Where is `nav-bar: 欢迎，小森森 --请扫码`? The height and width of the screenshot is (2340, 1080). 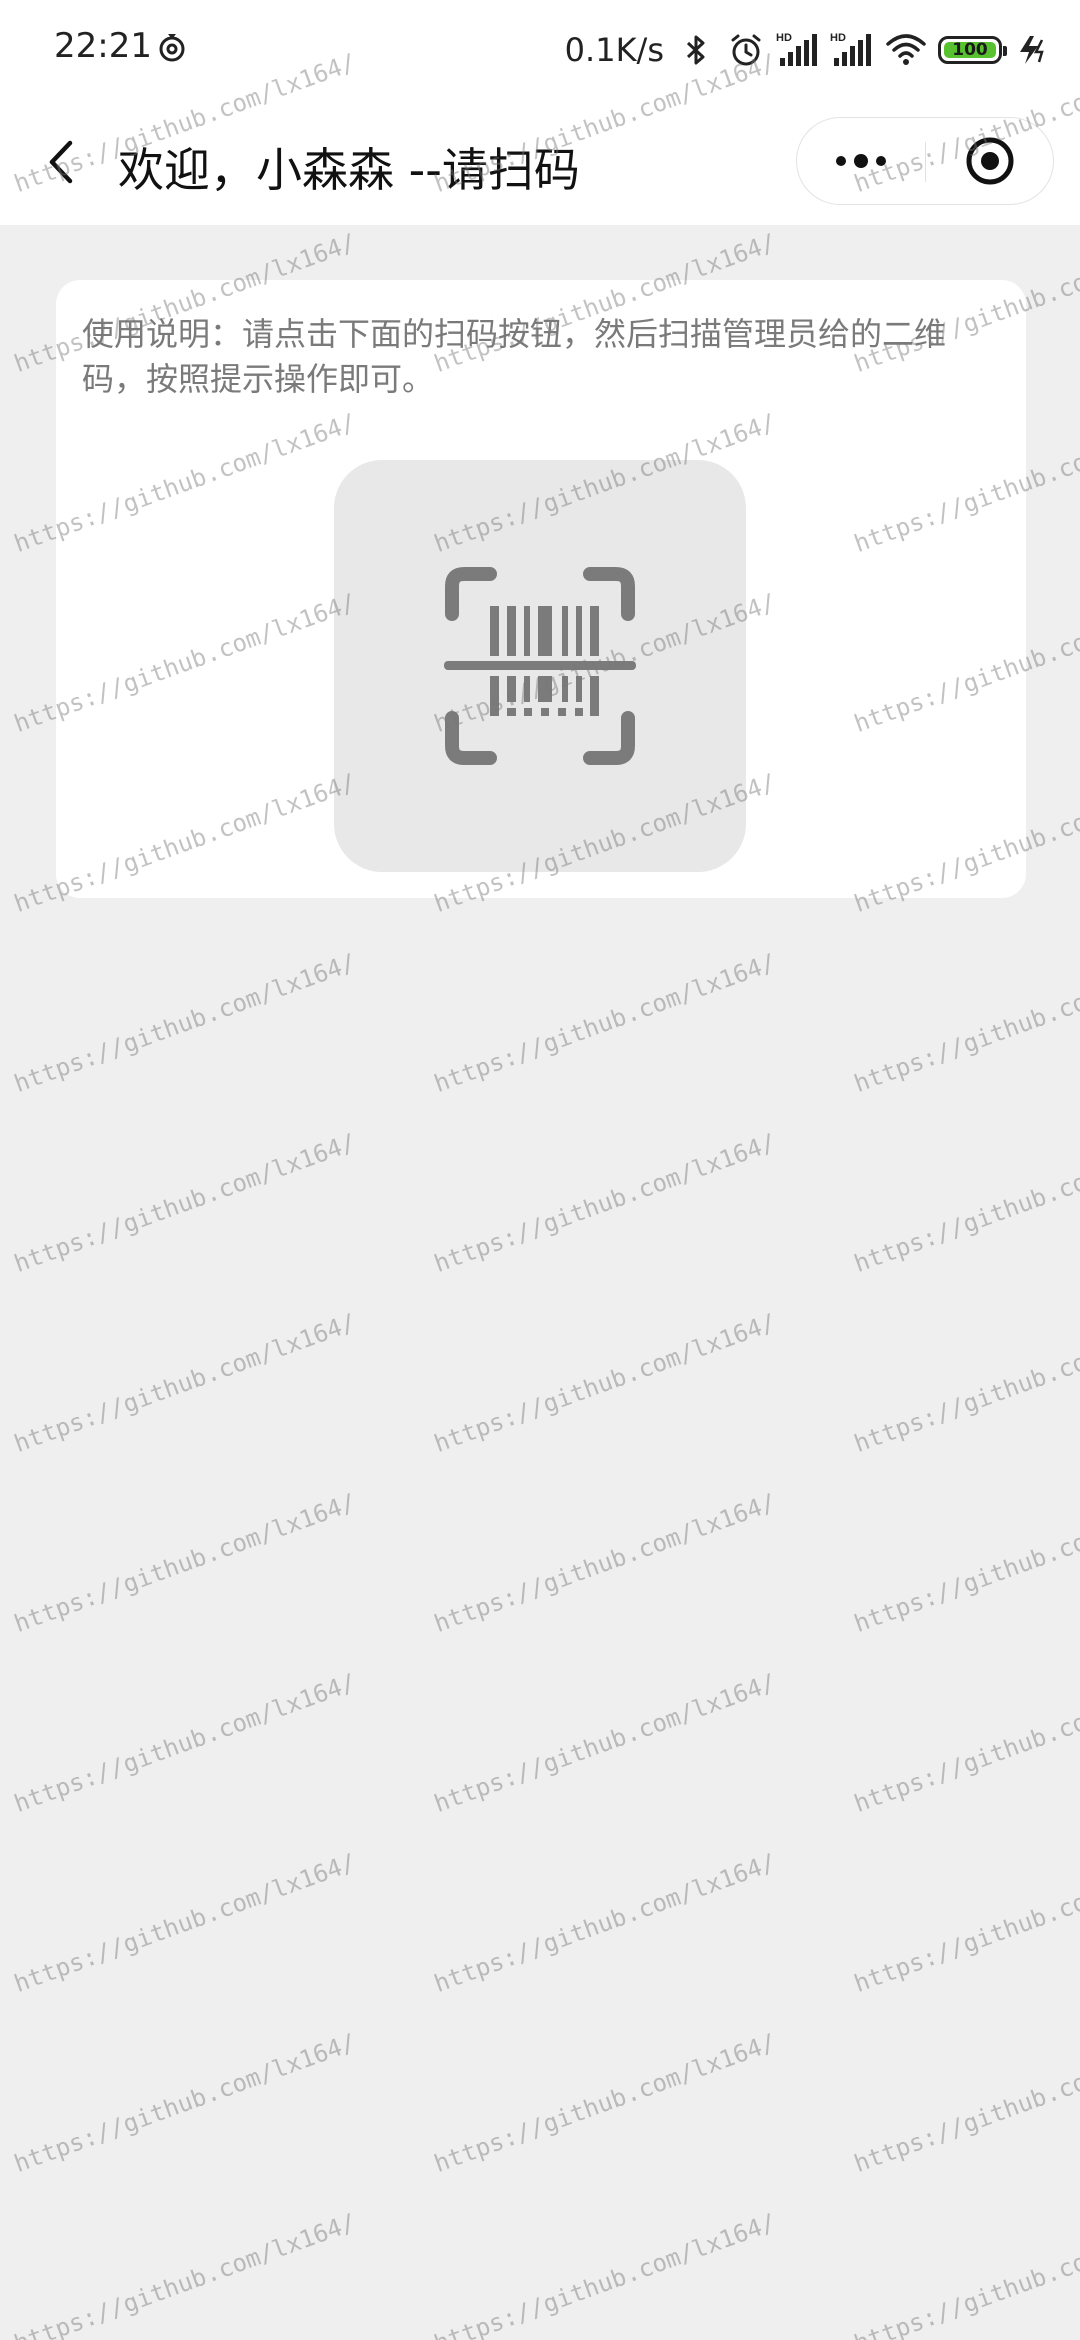
nav-bar: 欢迎，小森森 --请扫码 is located at coordinates (540, 162).